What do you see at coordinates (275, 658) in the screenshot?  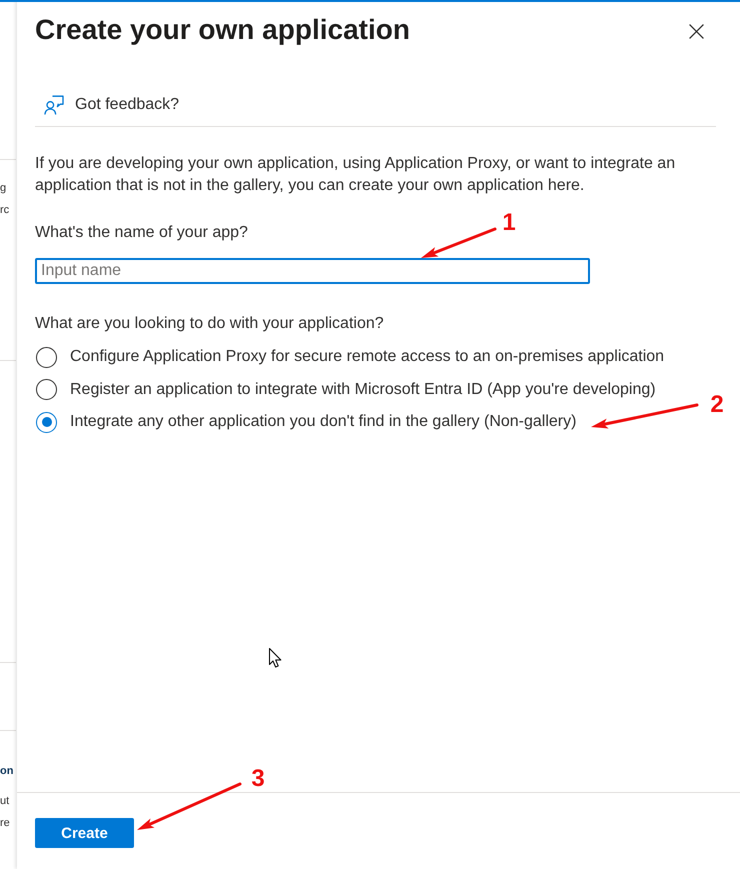 I see `mouse-pointer-icon` at bounding box center [275, 658].